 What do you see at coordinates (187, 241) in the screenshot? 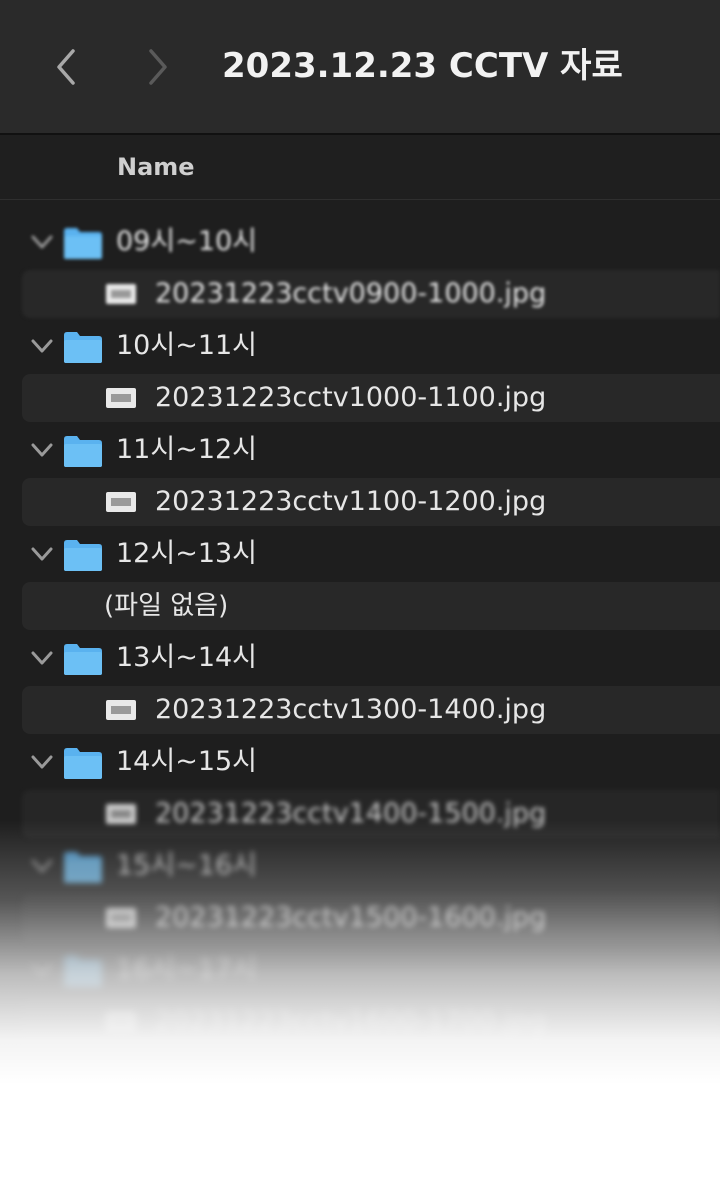
I see `folder-name: 09시~10시` at bounding box center [187, 241].